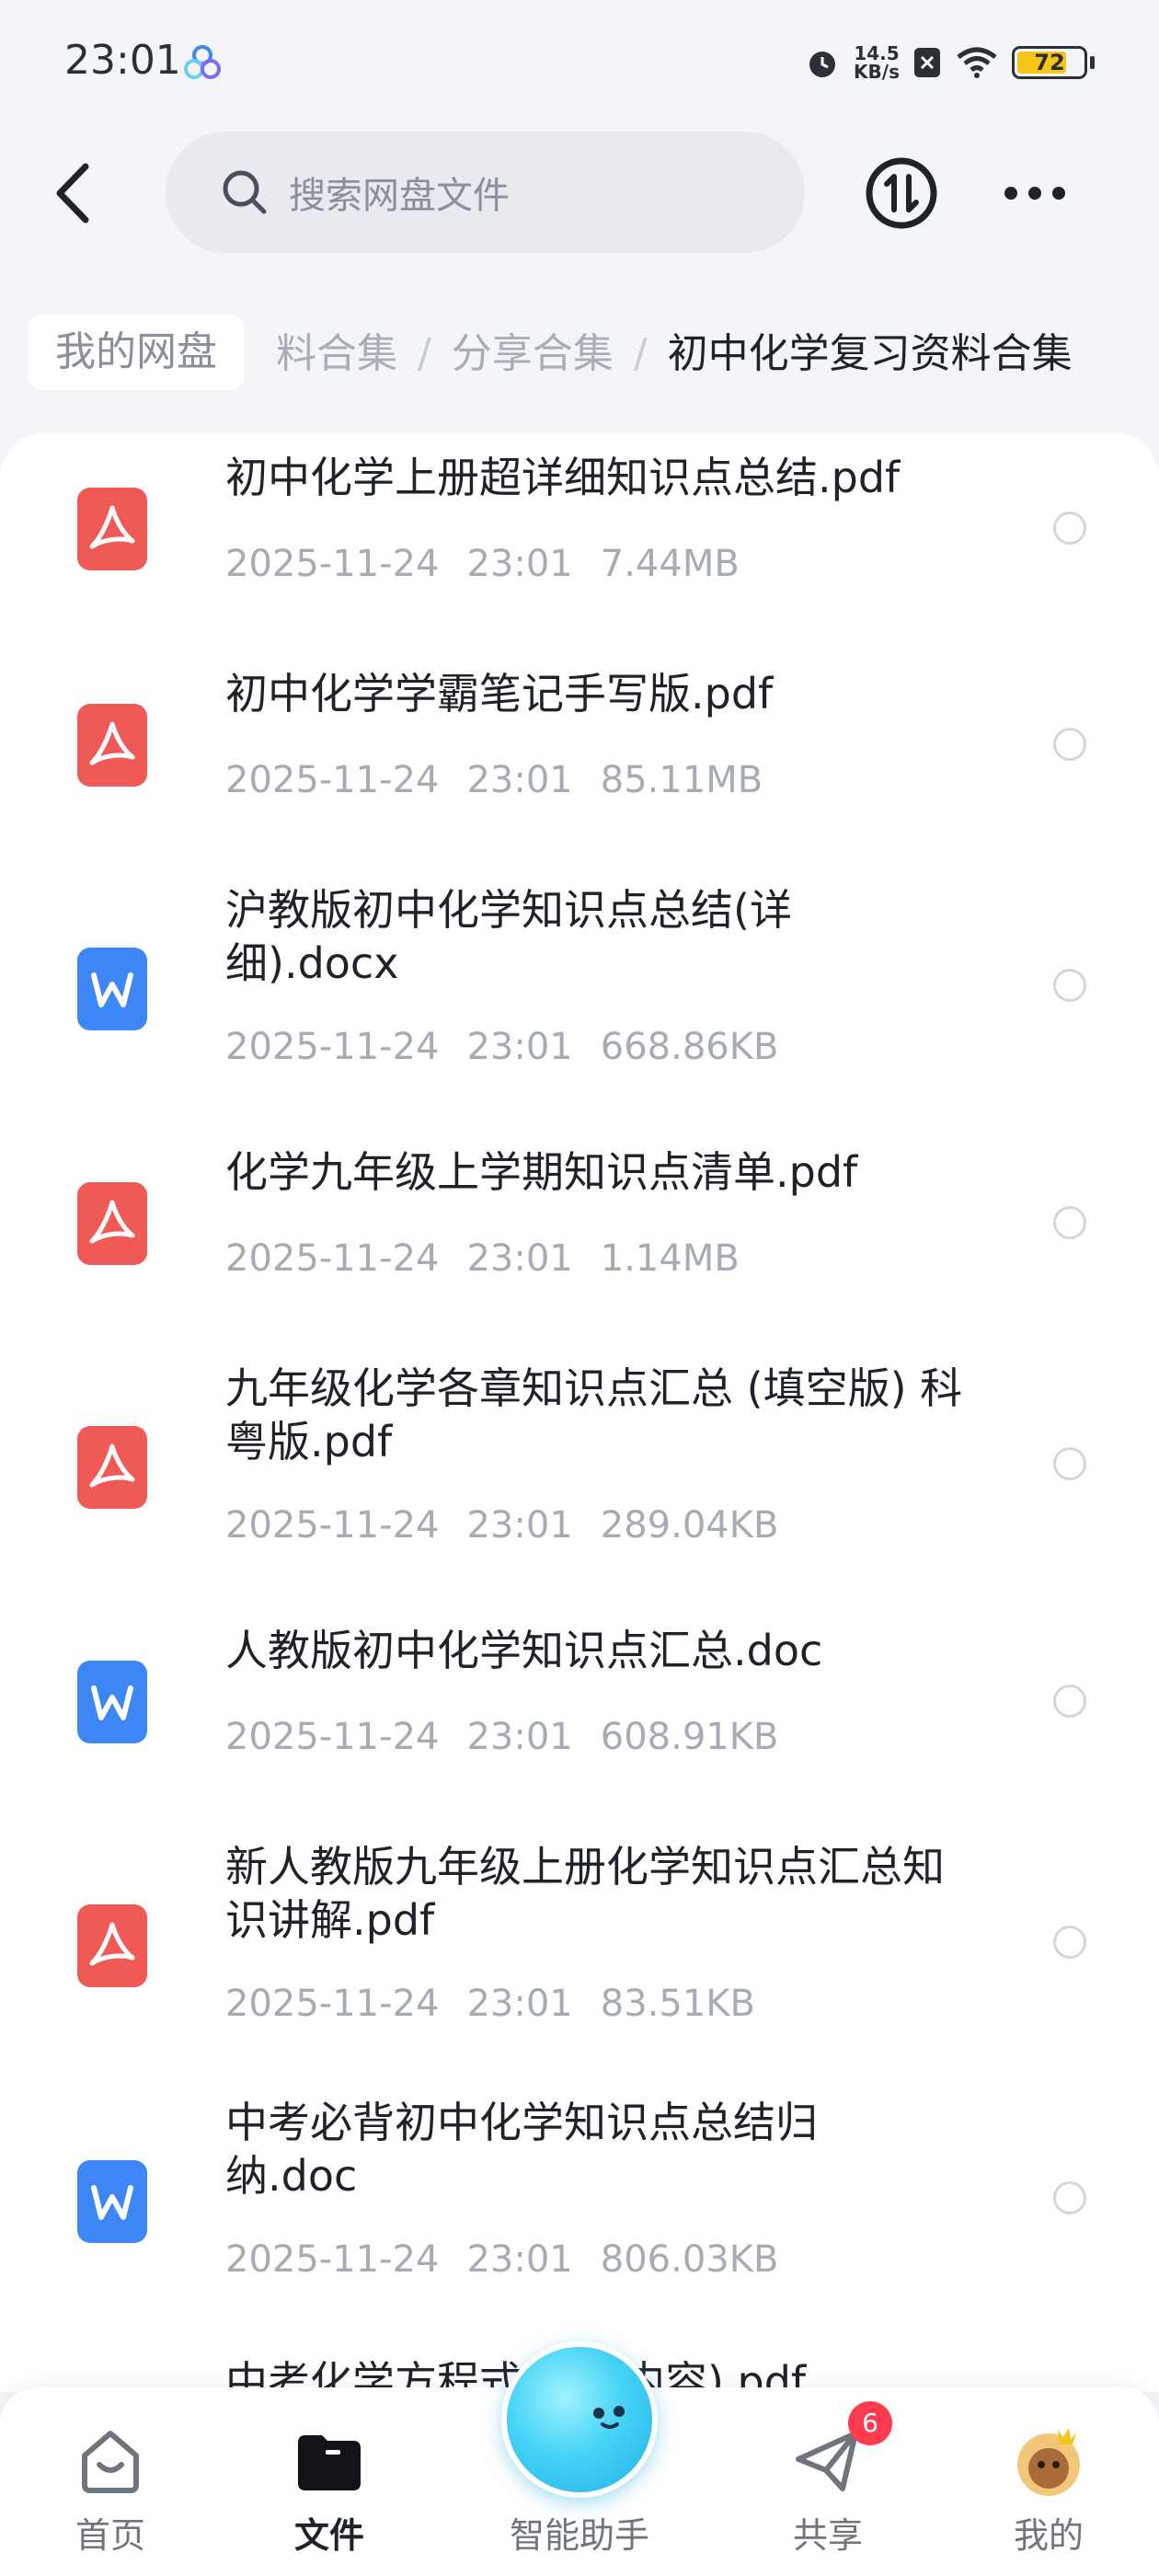  Describe the element at coordinates (689, 1525) in the screenshot. I see `file-size: 289.04KB` at that location.